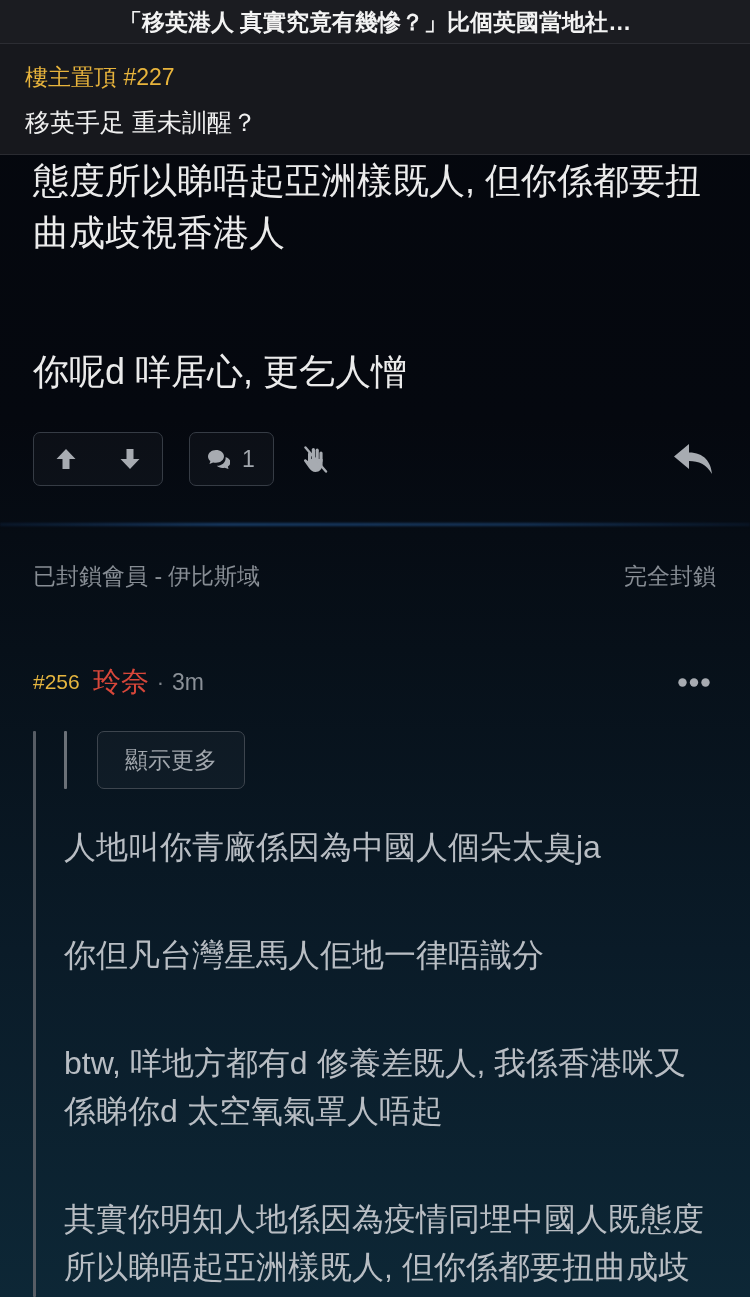 The height and width of the screenshot is (1297, 750). Describe the element at coordinates (66, 459) in the screenshot. I see `up-arrow-icon` at that location.